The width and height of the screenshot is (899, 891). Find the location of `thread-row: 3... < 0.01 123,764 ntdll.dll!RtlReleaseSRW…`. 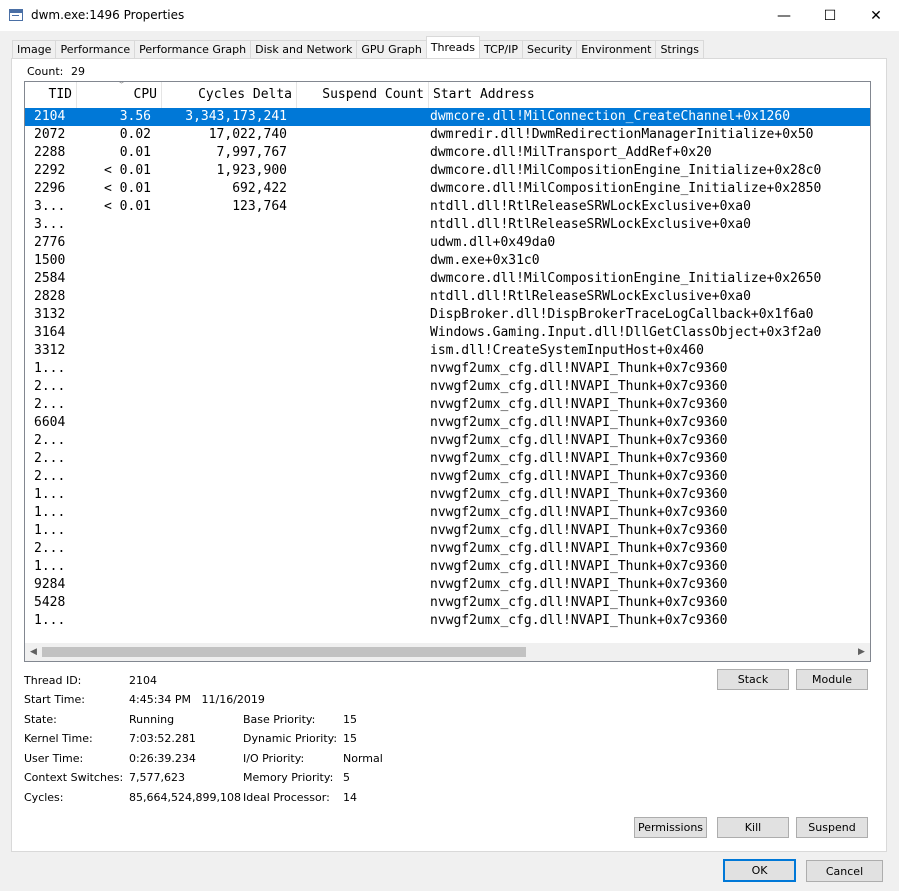

thread-row: 3... < 0.01 123,764 ntdll.dll!RtlReleaseSRW… is located at coordinates (447, 207).